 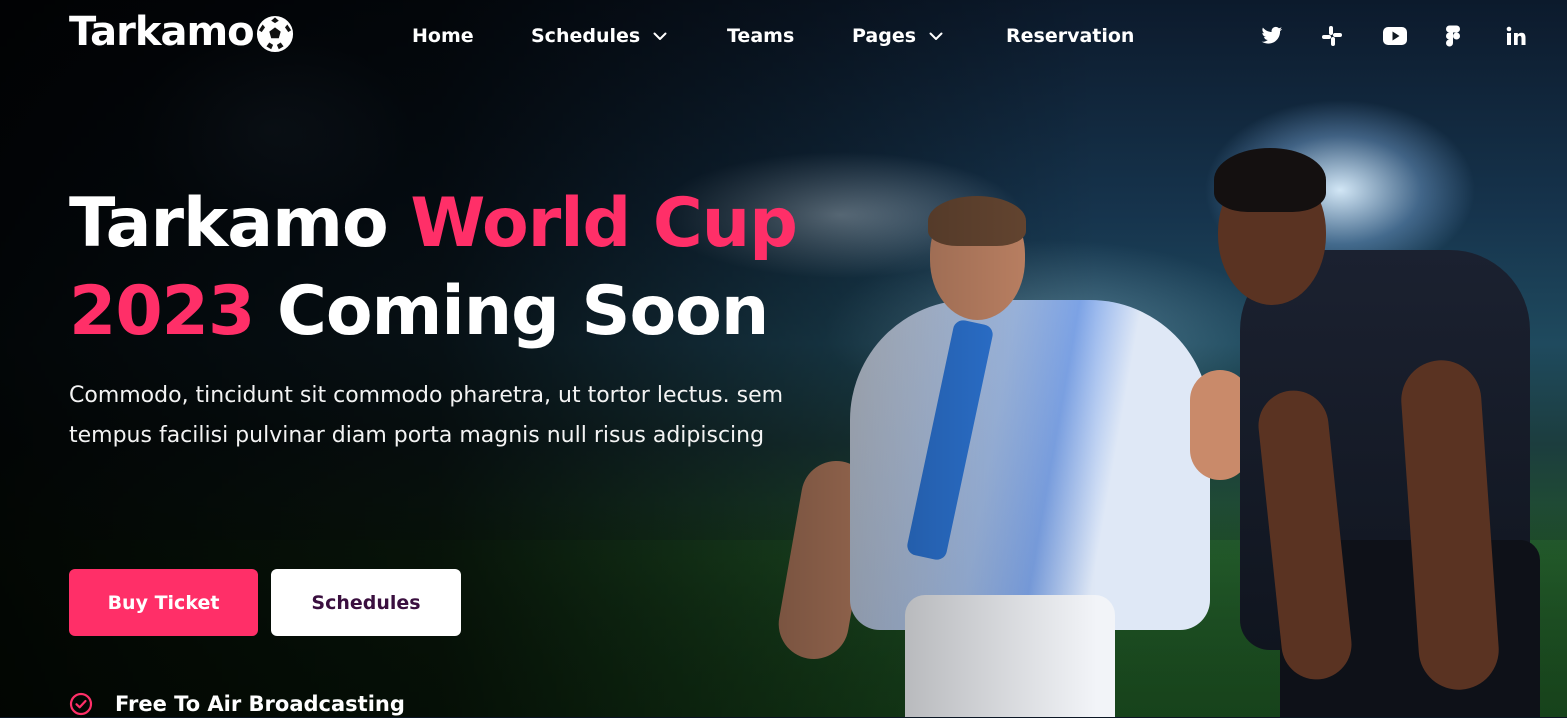 I want to click on feature-item: Free To Air Broadcasting, so click(x=237, y=704).